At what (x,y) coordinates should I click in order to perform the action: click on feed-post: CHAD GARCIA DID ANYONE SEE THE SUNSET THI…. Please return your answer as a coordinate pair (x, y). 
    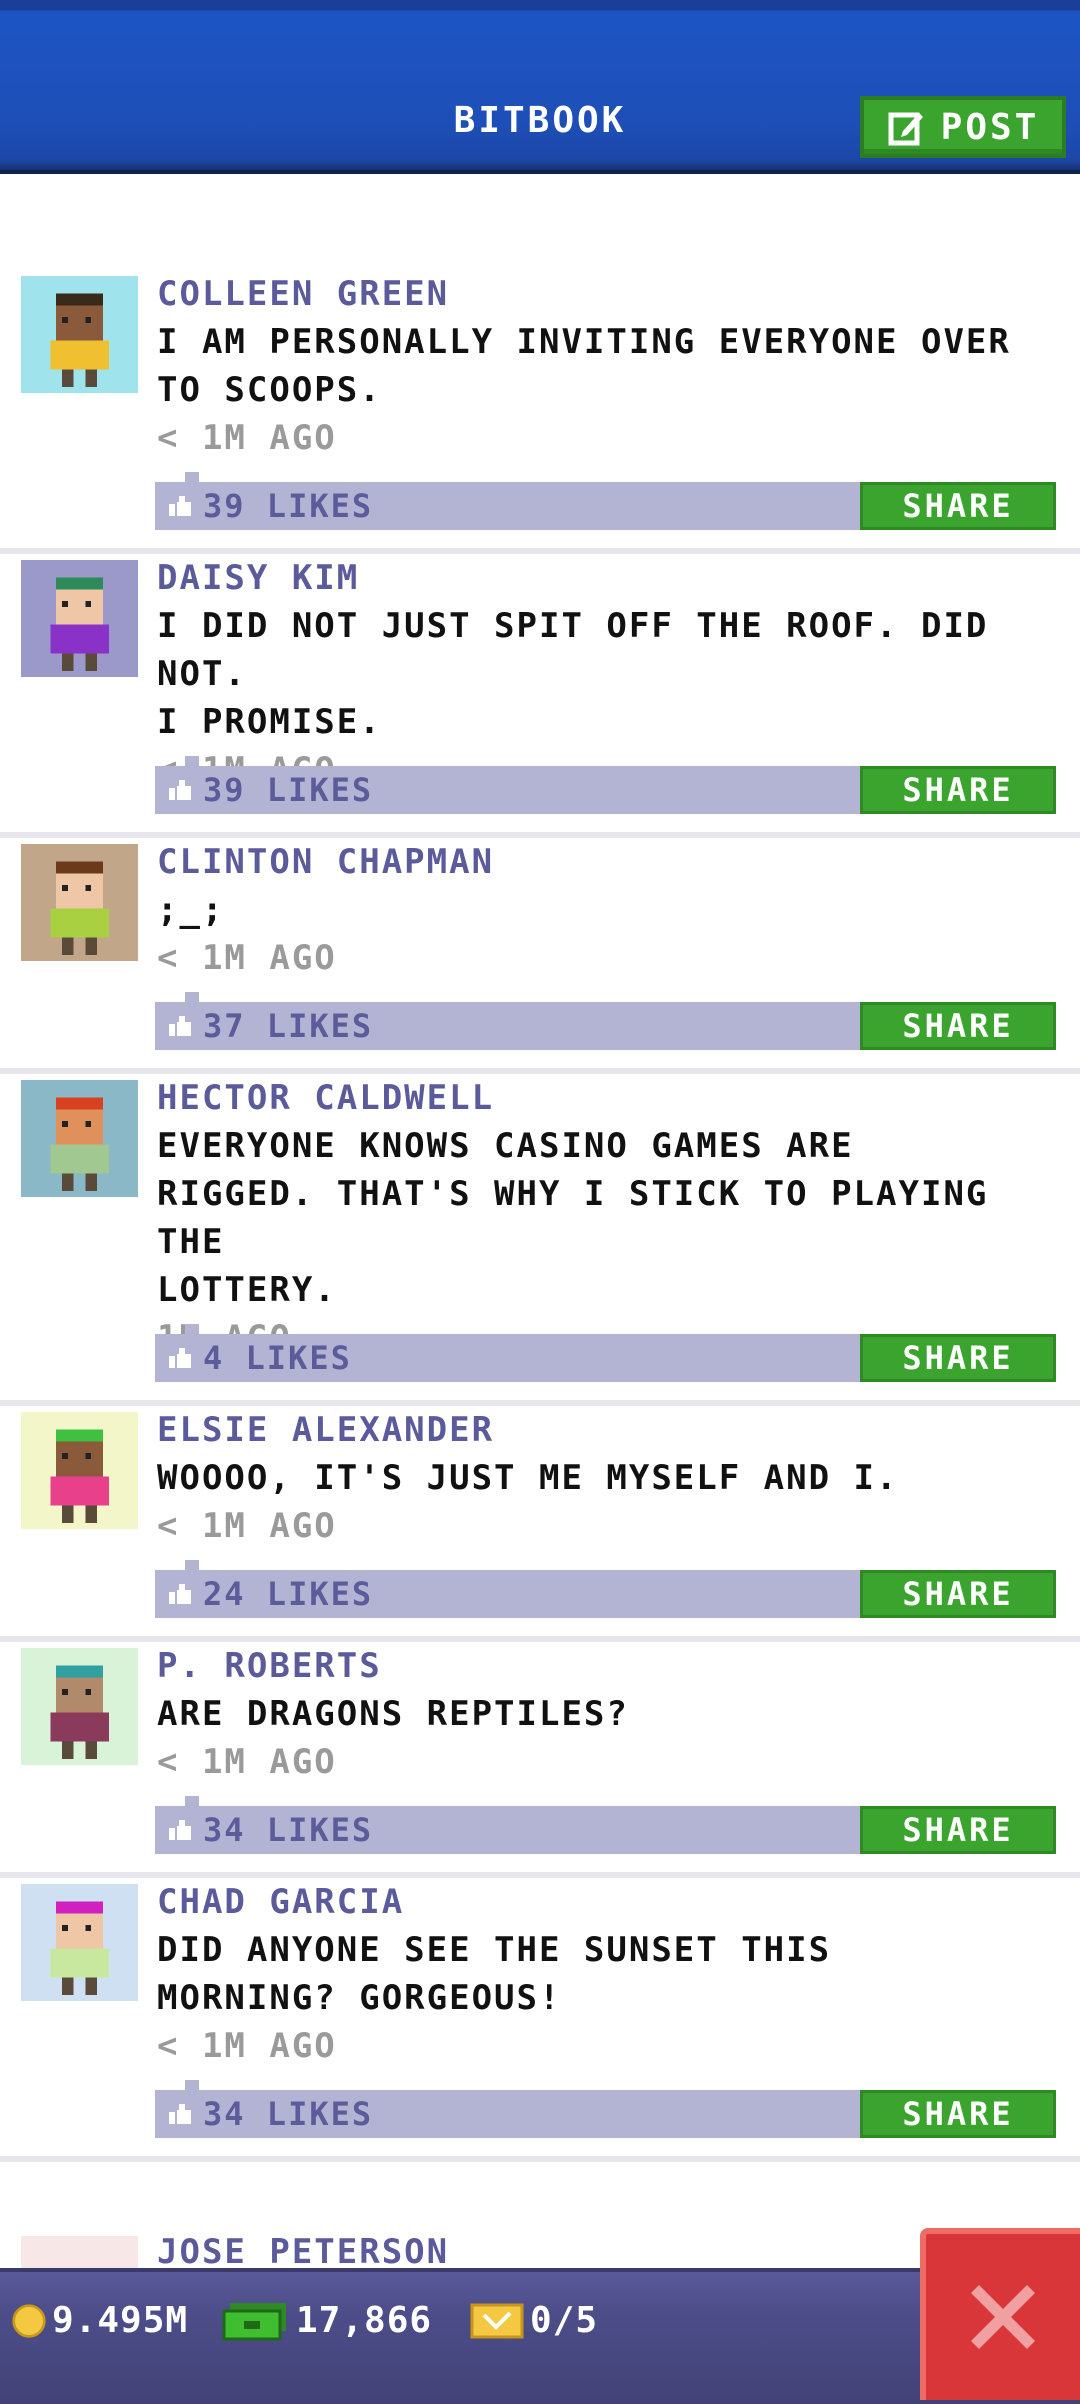
    Looking at the image, I should click on (540, 2020).